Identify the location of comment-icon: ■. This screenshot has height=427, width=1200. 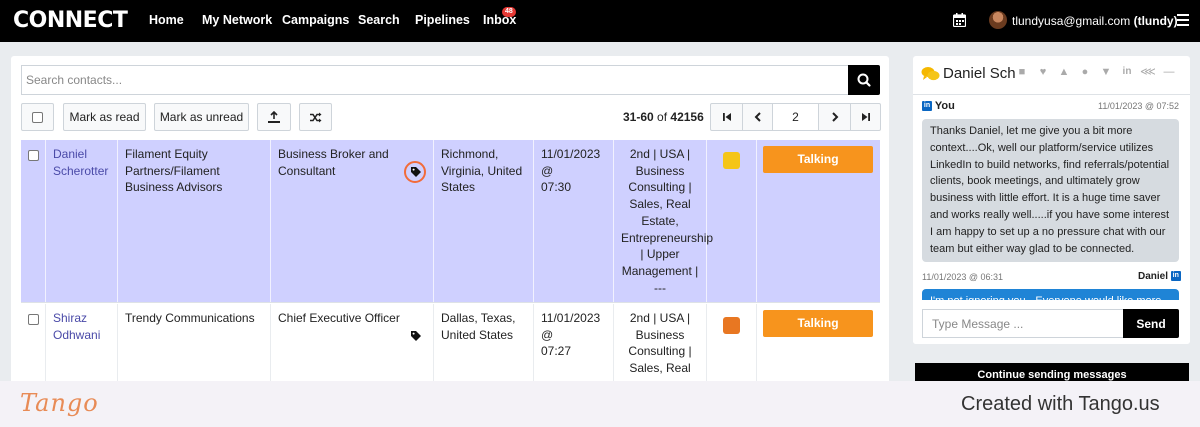
(1022, 72).